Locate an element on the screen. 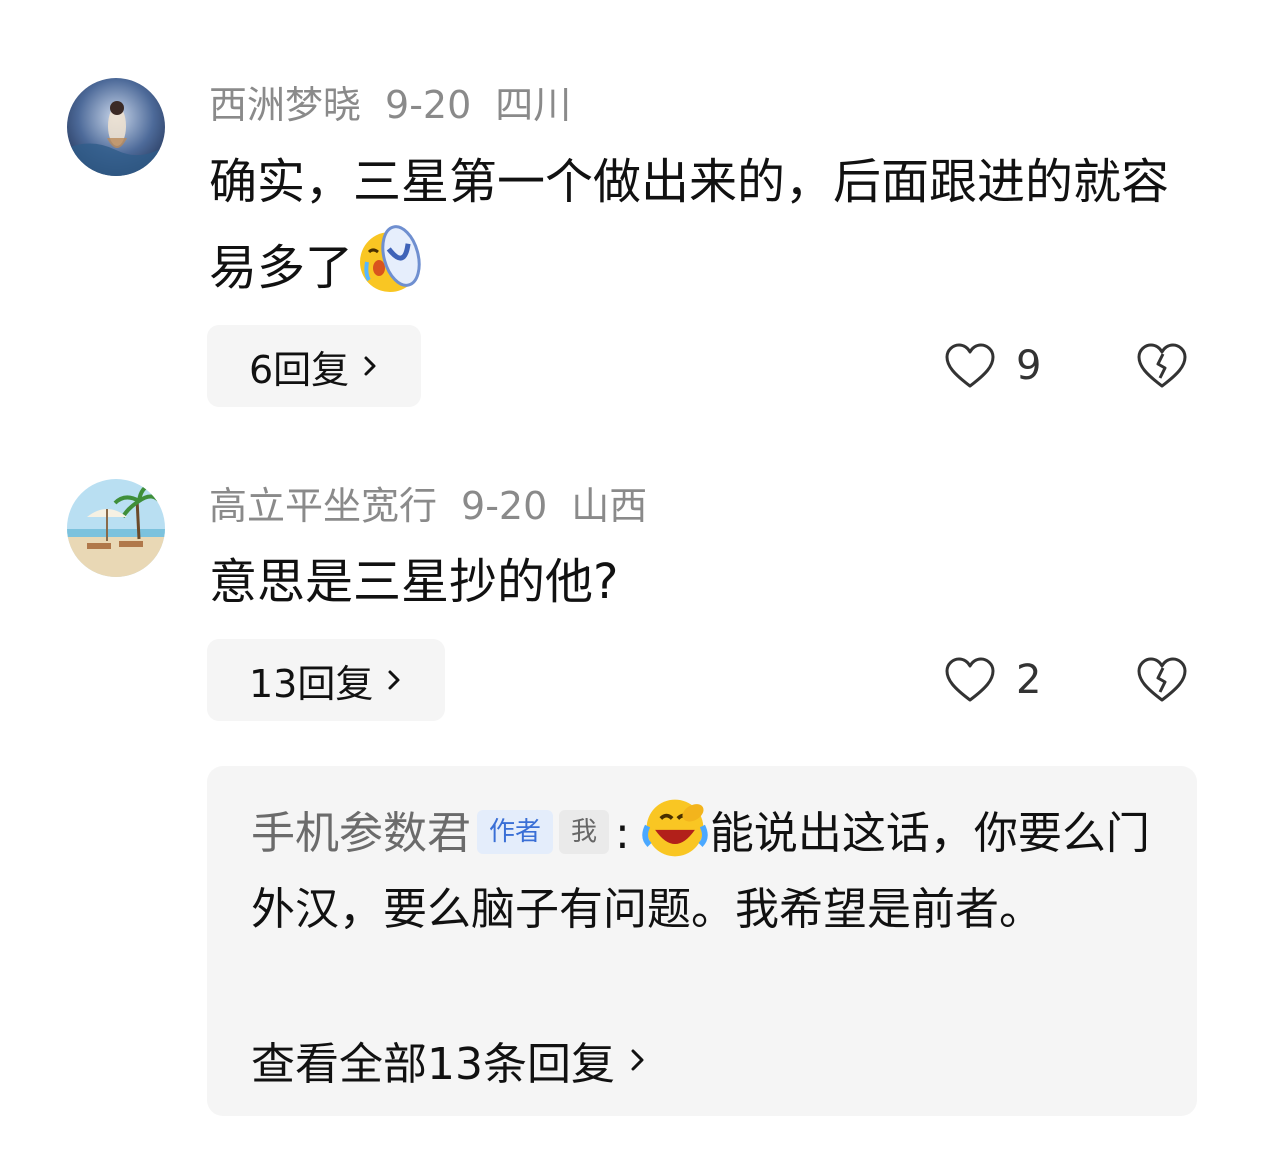 This screenshot has width=1264, height=1149. comment-meta: 高立平坐宽行 9-20 山西 is located at coordinates (440, 506).